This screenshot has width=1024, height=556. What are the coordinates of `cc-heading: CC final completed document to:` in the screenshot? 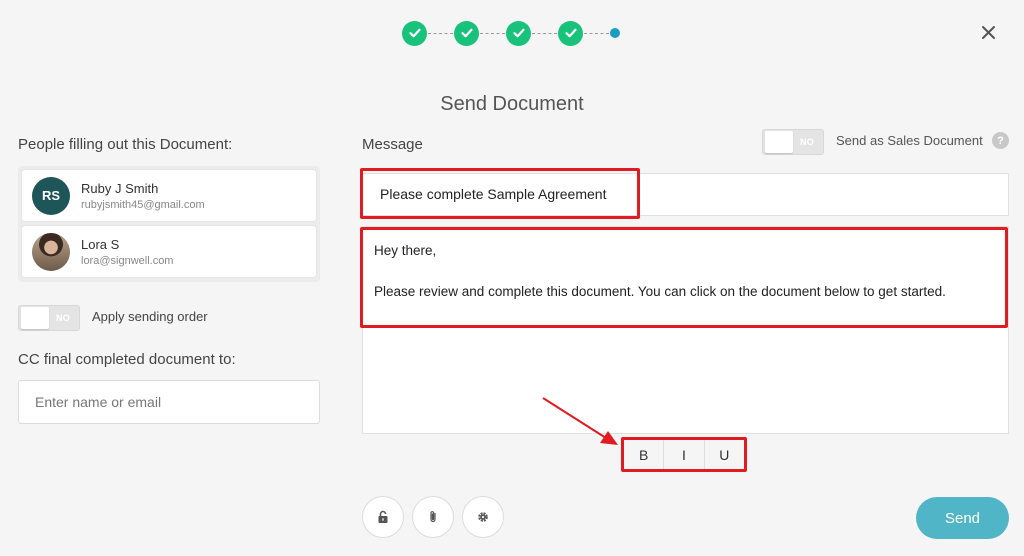 It's located at (127, 359).